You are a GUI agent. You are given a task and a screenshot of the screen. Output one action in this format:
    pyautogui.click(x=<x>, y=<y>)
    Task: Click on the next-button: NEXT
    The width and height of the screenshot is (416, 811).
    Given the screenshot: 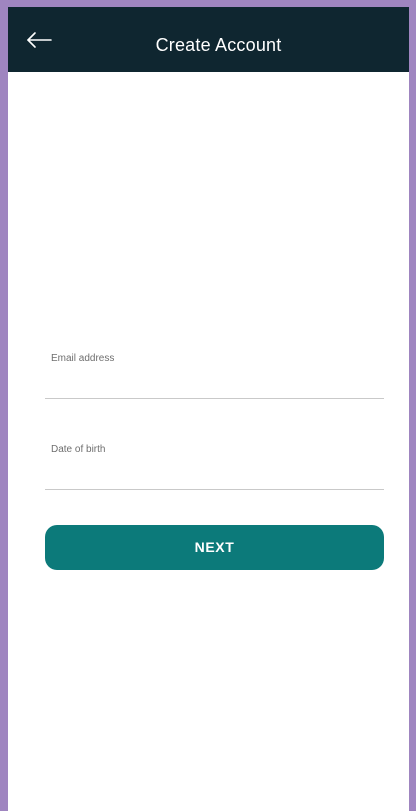 What is the action you would take?
    pyautogui.click(x=214, y=547)
    